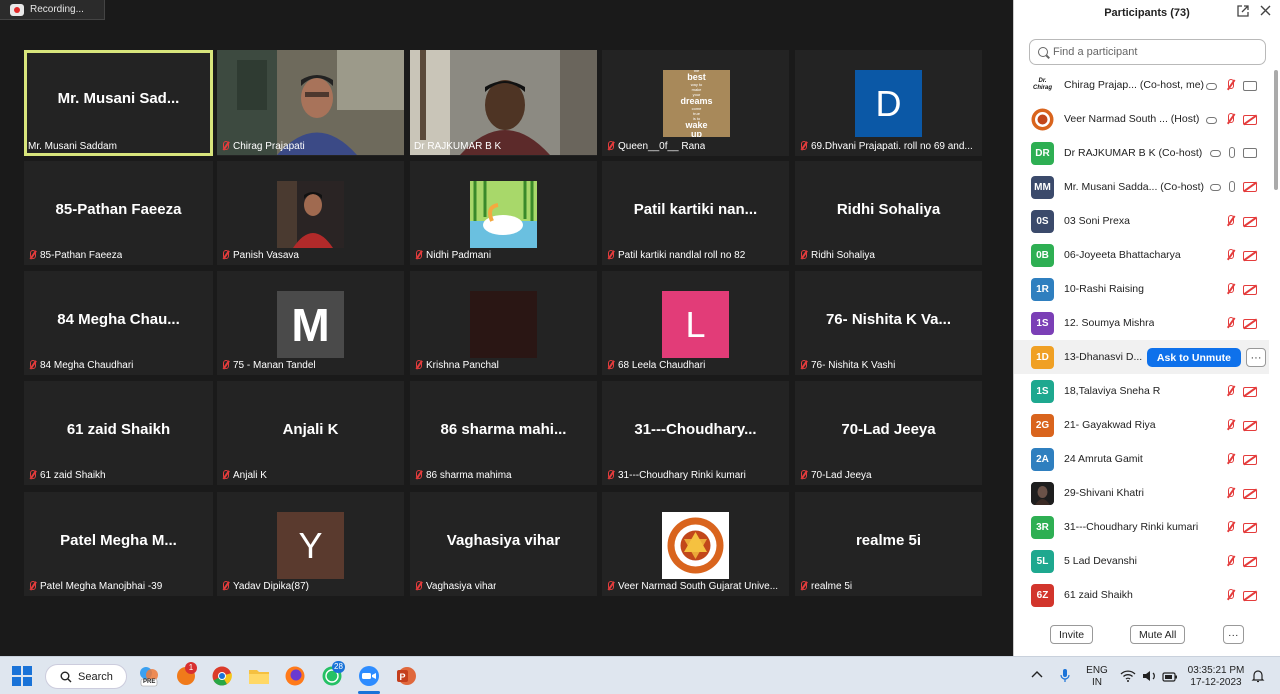 The image size is (1280, 694). Describe the element at coordinates (695, 323) in the screenshot. I see `video-tile: L 68 Leela Chaudhari` at that location.